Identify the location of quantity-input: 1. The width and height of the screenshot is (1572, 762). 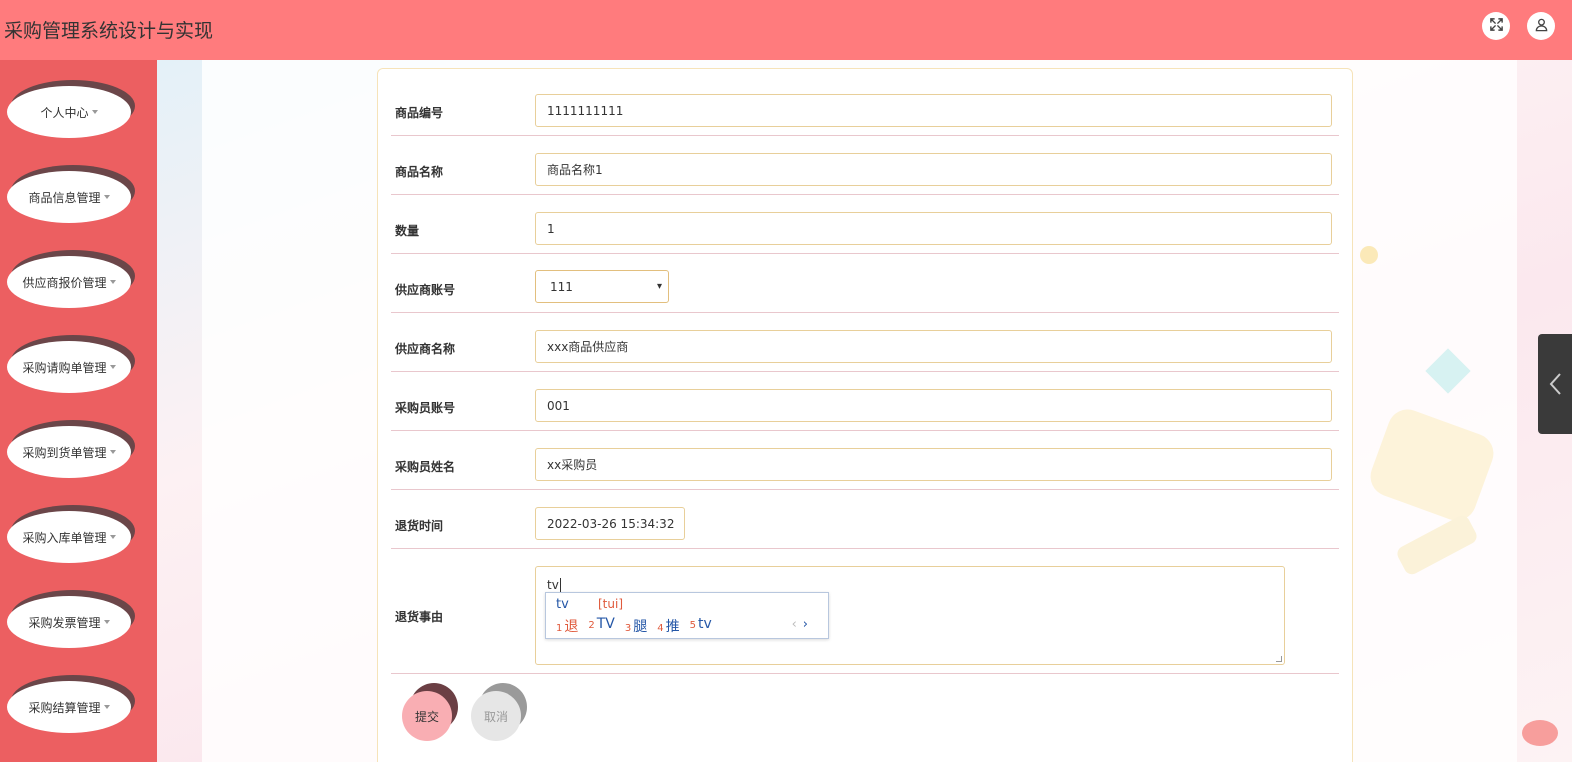
(933, 228).